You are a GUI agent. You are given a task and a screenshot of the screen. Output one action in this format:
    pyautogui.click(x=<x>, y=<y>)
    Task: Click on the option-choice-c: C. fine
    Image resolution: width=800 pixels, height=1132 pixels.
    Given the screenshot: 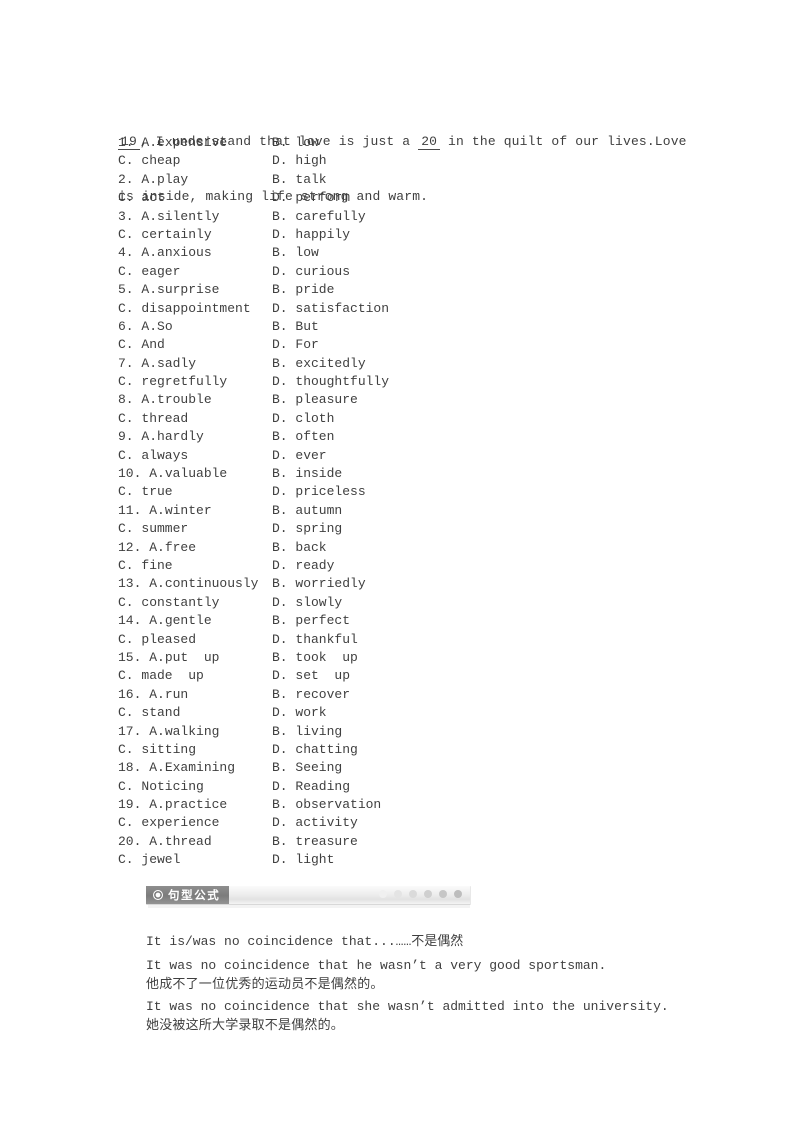 What is the action you would take?
    pyautogui.click(x=145, y=566)
    